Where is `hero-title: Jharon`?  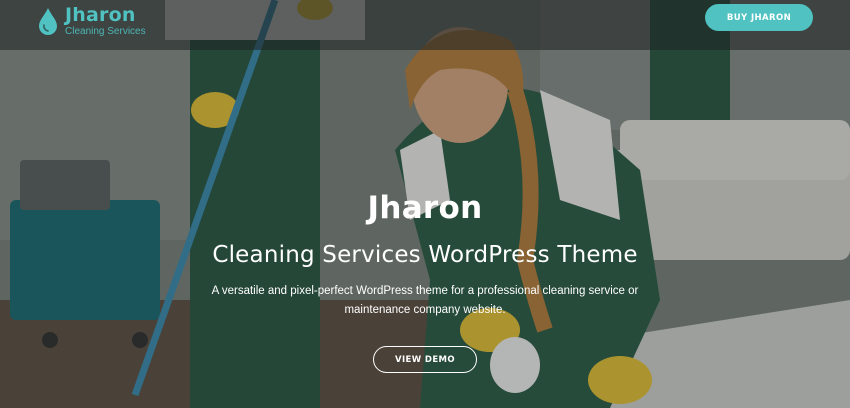
hero-title: Jharon is located at coordinates (425, 208).